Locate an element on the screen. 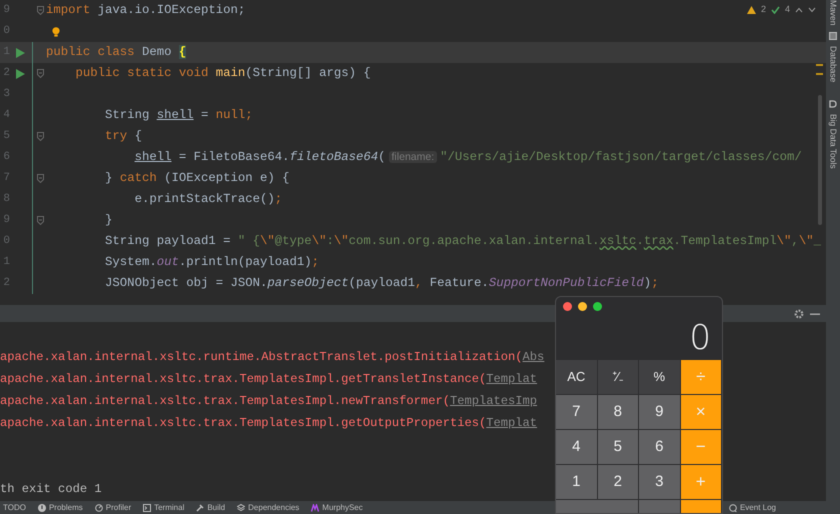 The width and height of the screenshot is (840, 514). database-icon is located at coordinates (833, 36).